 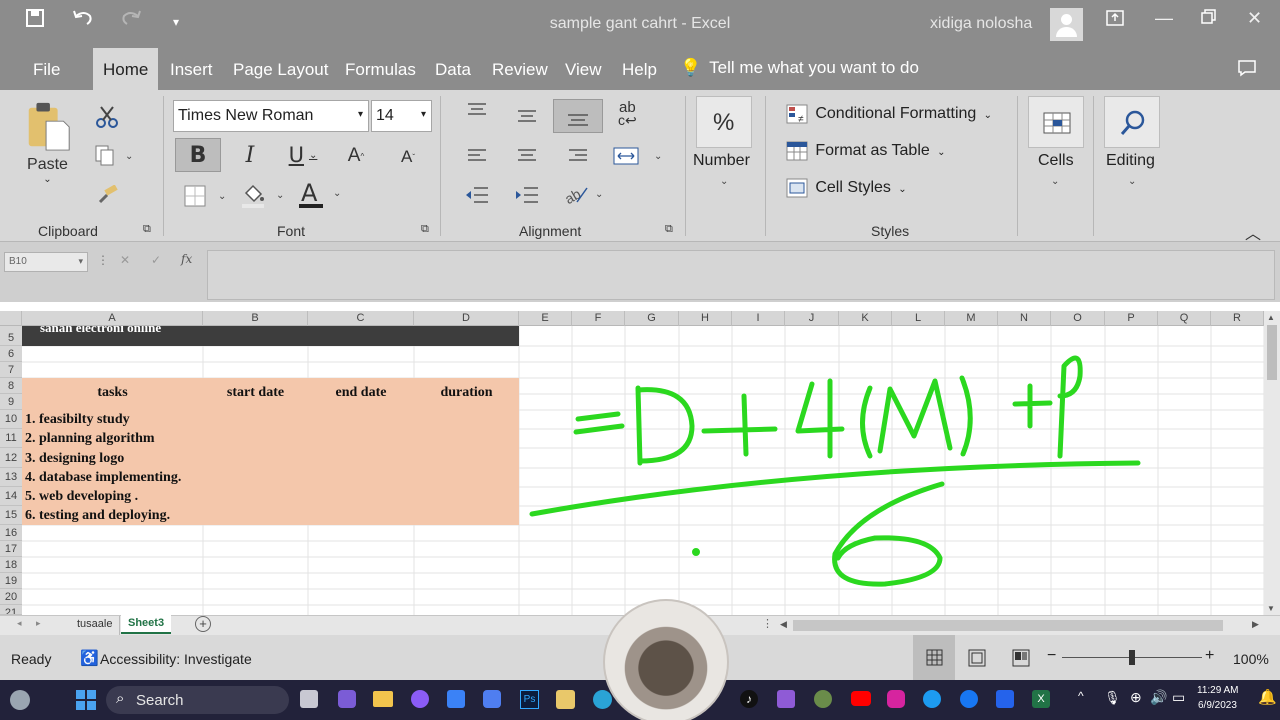 I want to click on app-icon, so click(x=420, y=699).